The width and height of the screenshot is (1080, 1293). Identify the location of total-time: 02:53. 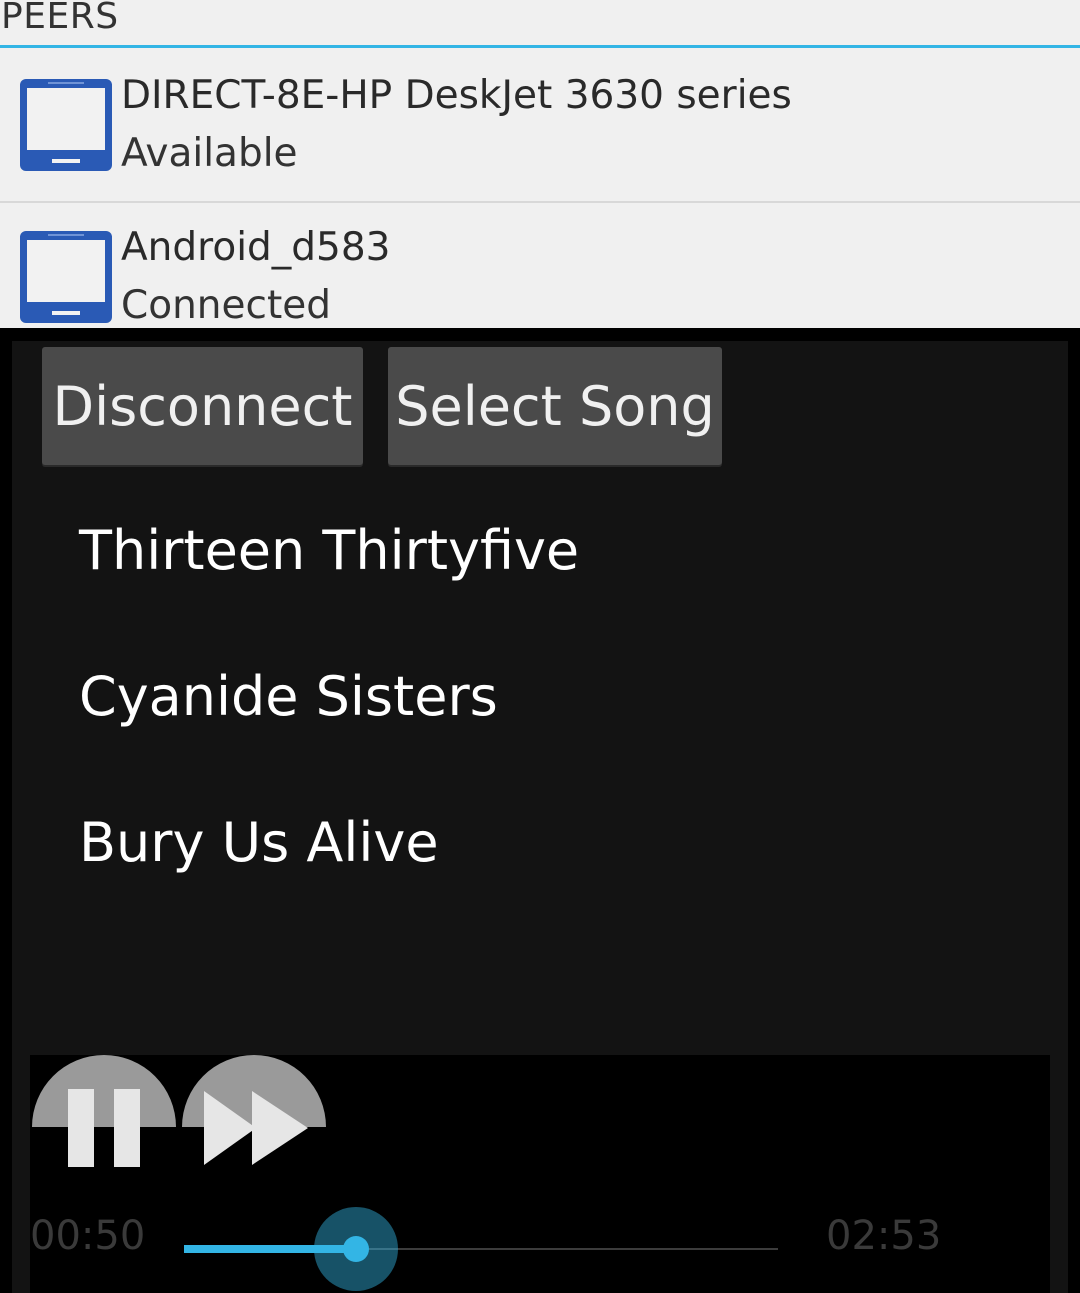
(884, 1236).